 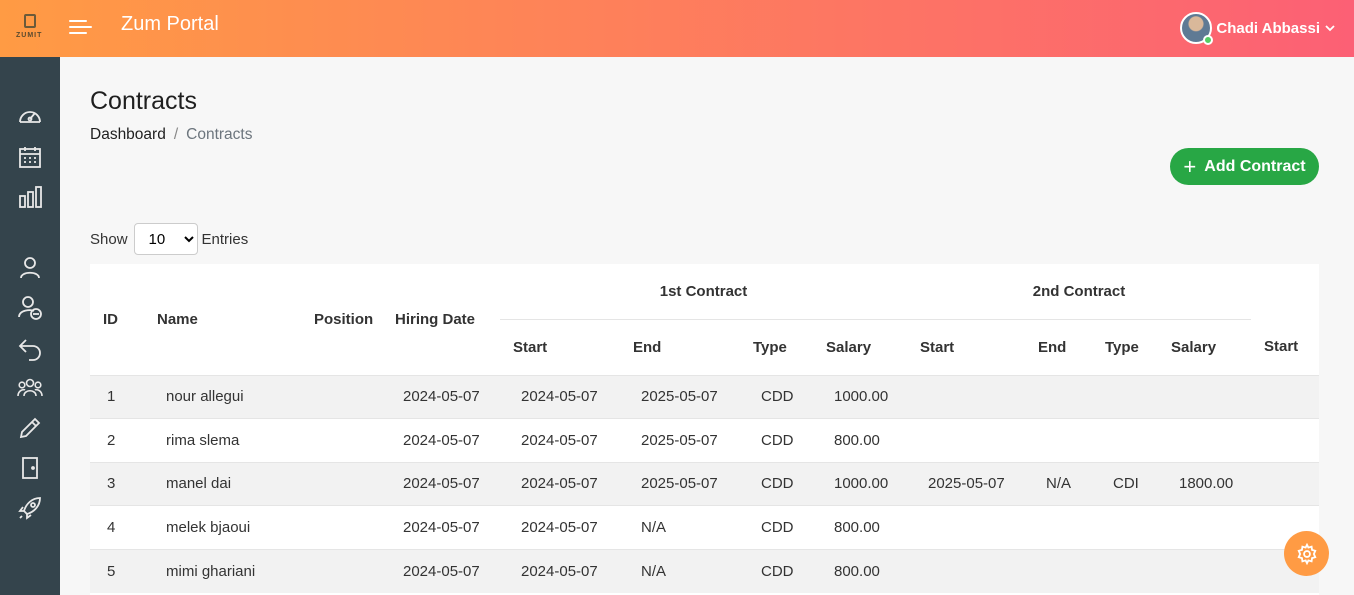 What do you see at coordinates (117, 319) in the screenshot?
I see `col-id: ID` at bounding box center [117, 319].